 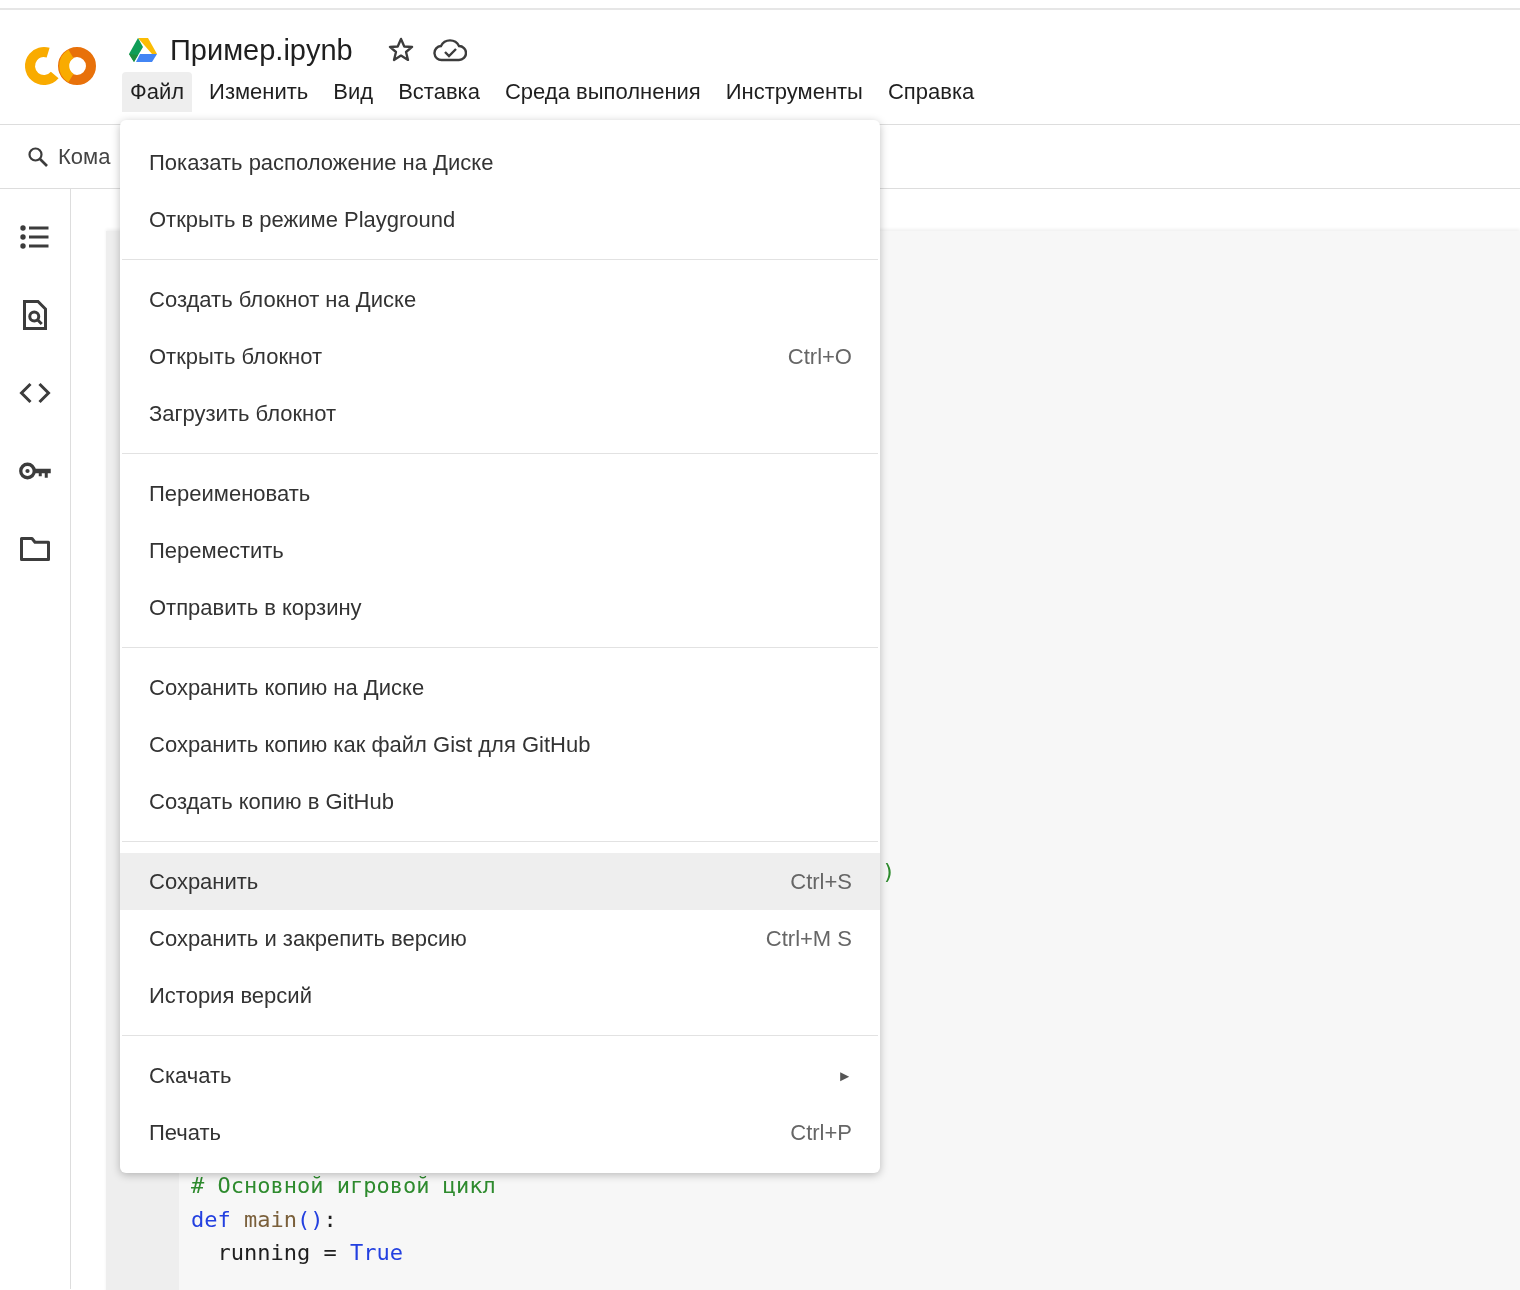 What do you see at coordinates (236, 356) in the screenshot?
I see `menu-item-label: Открыть блокнот` at bounding box center [236, 356].